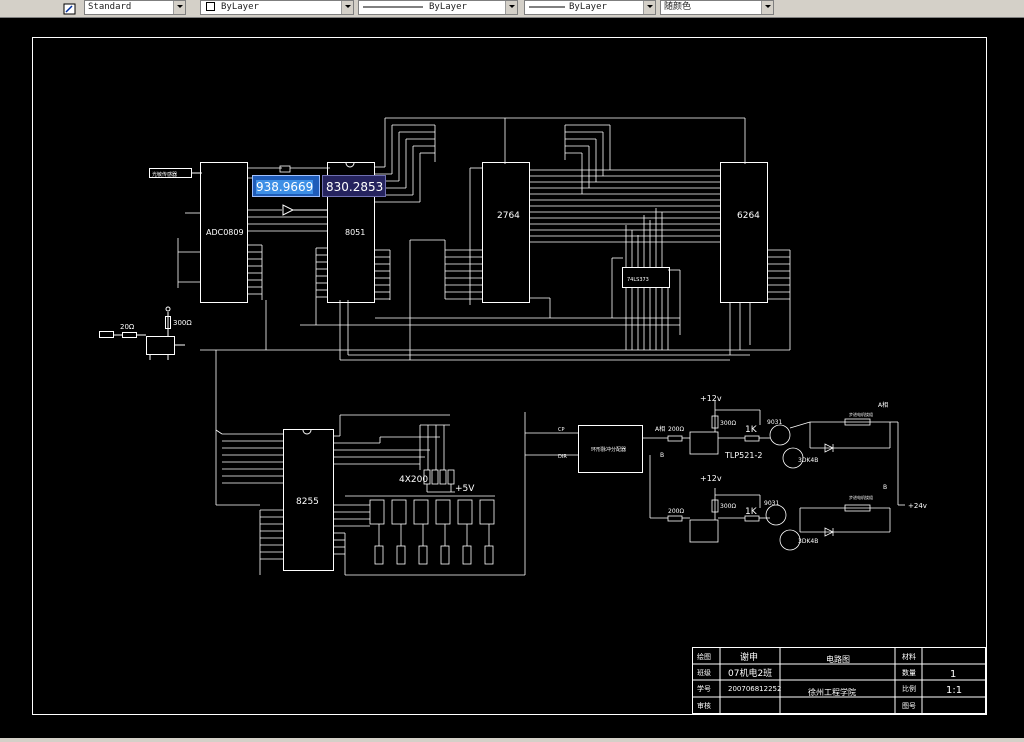  I want to click on tb-scale: 1:1, so click(954, 690).